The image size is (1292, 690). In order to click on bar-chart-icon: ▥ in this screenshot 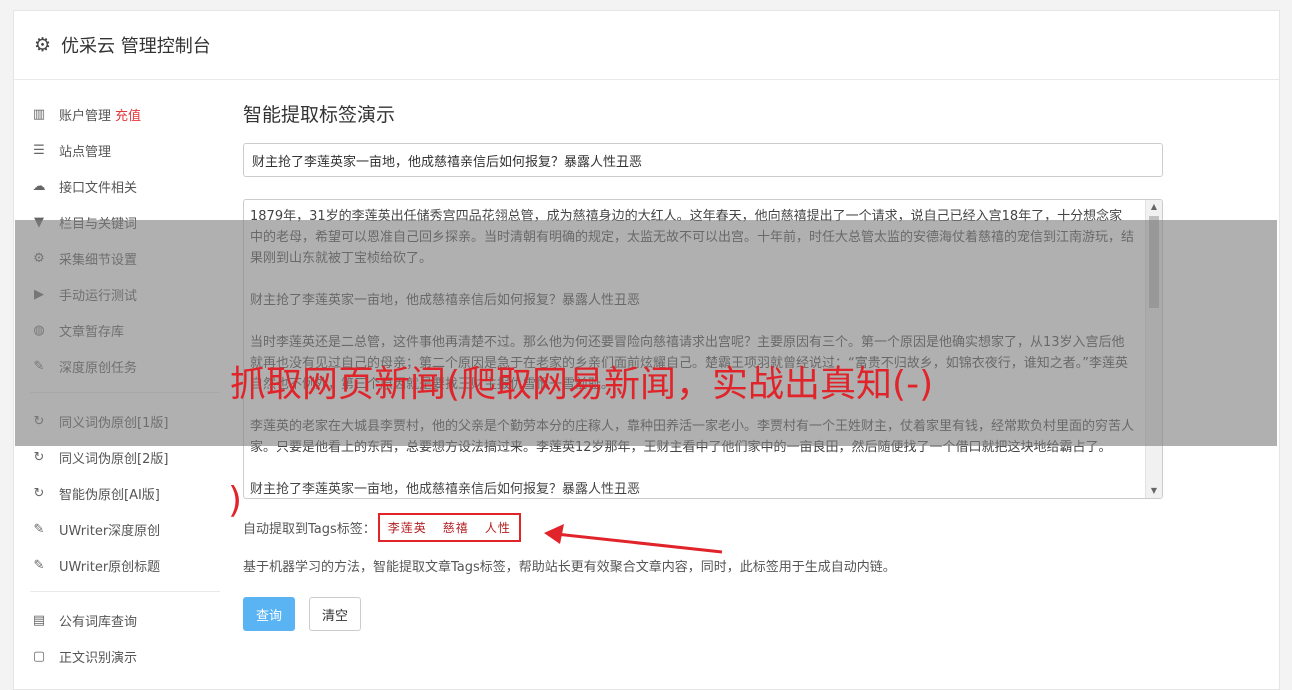, I will do `click(39, 114)`.